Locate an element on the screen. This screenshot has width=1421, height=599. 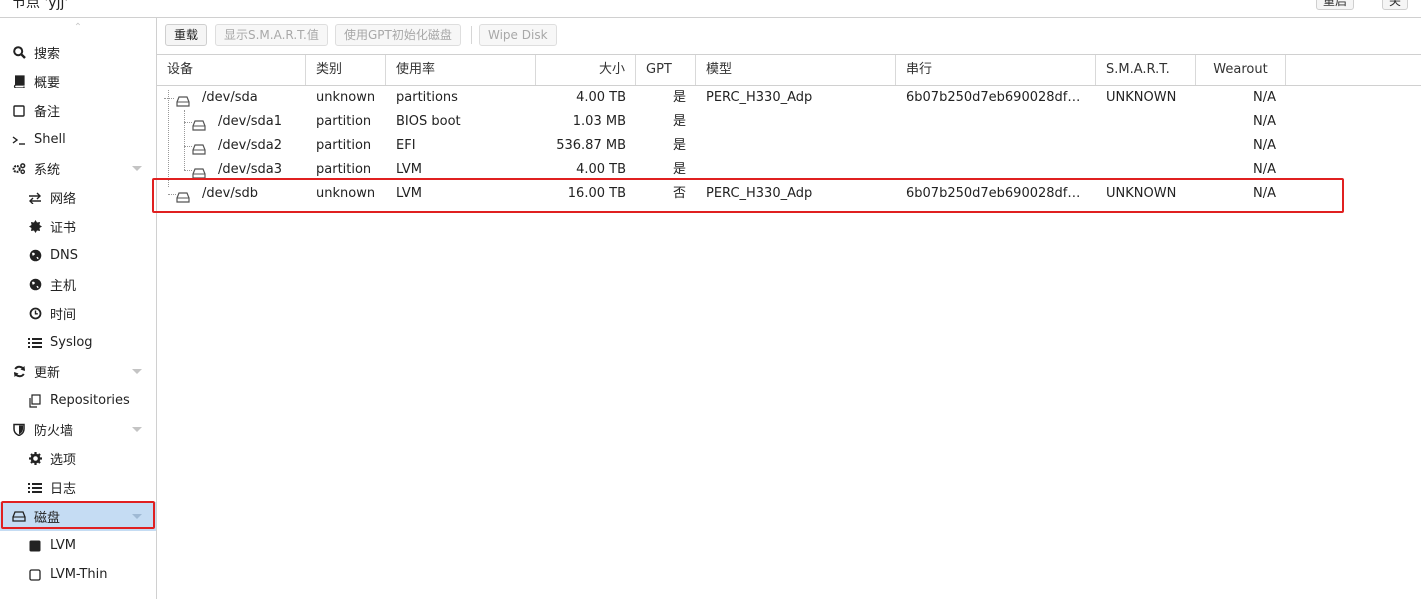
column-header-gpt: GPT is located at coordinates (666, 70).